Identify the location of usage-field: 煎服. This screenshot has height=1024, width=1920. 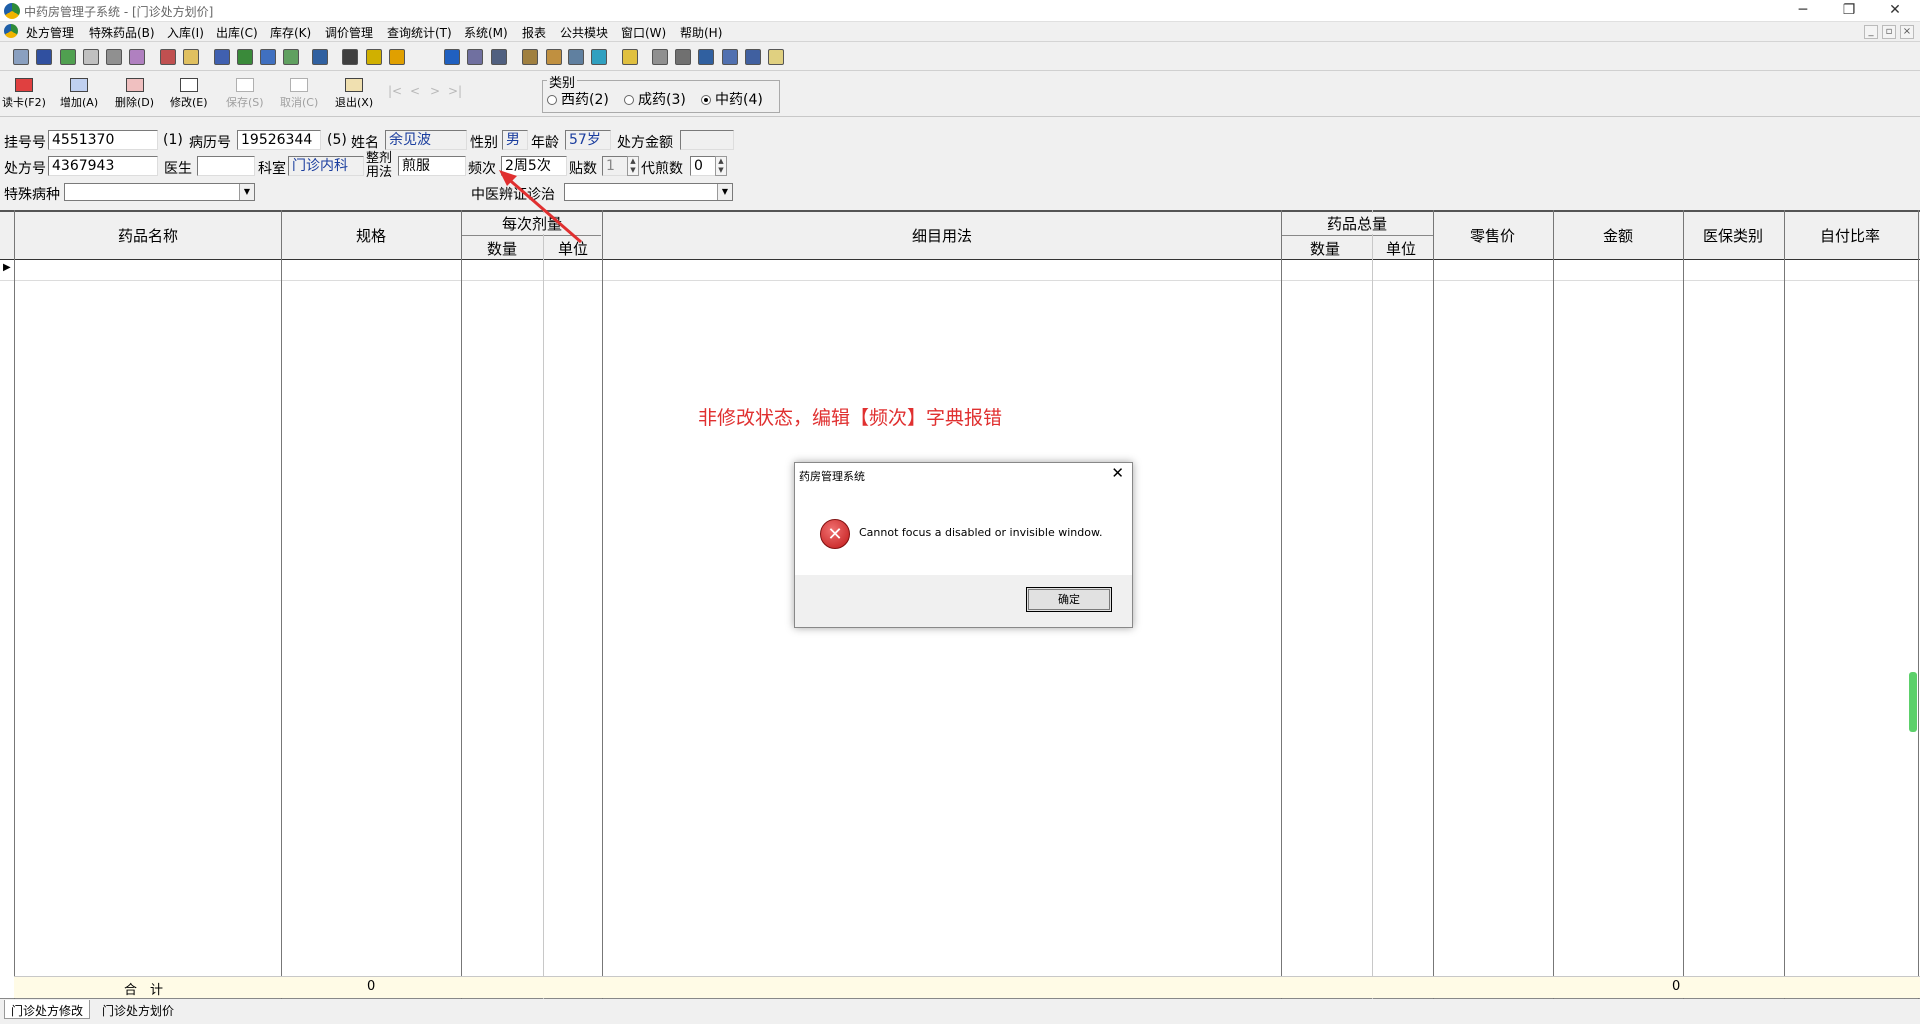
(432, 166).